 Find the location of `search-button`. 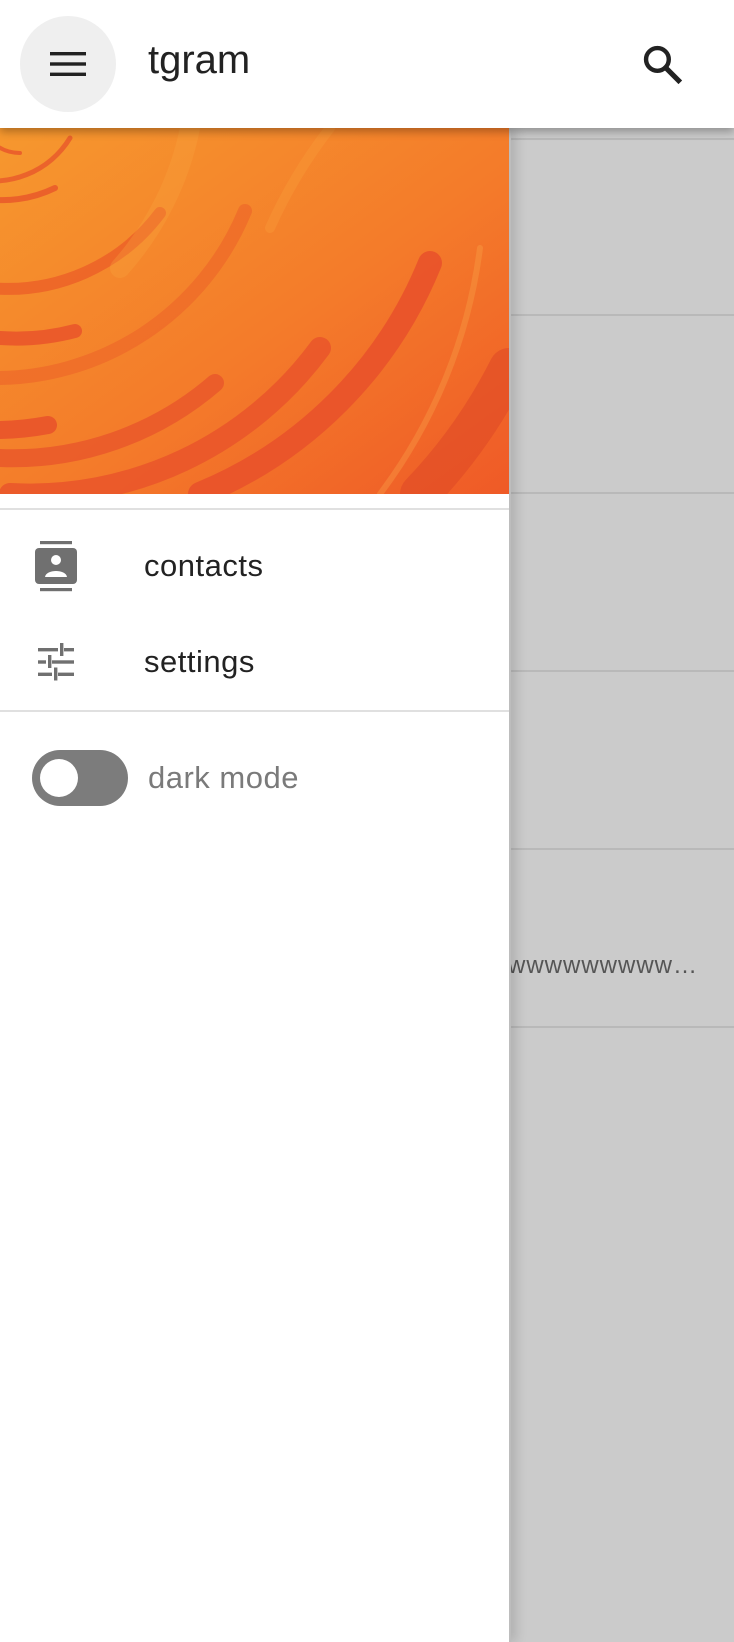

search-button is located at coordinates (662, 64).